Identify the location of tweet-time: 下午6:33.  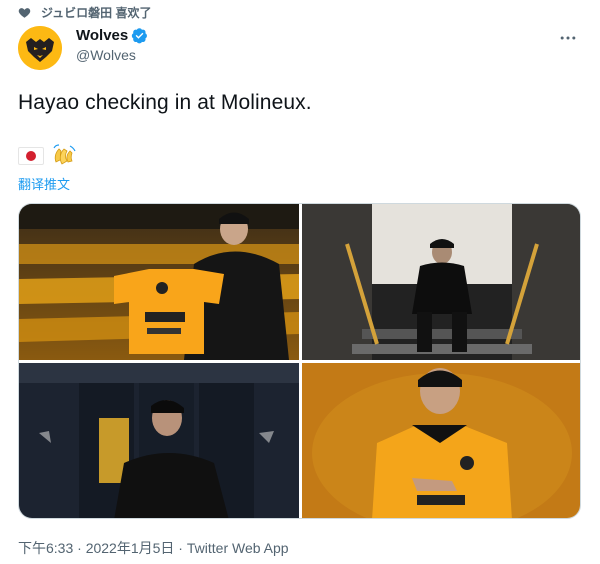
(45, 548).